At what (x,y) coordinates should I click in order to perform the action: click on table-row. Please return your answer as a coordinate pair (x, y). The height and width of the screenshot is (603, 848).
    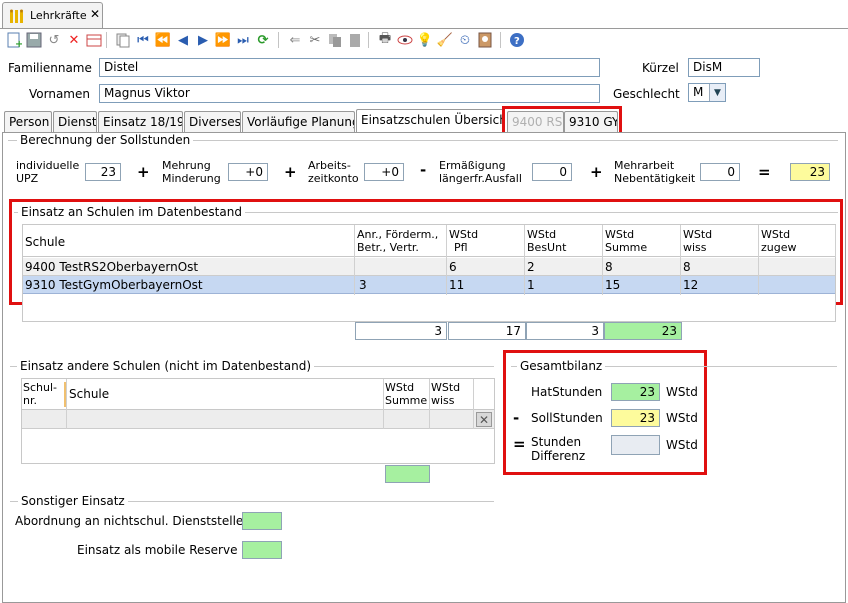
    Looking at the image, I should click on (258, 419).